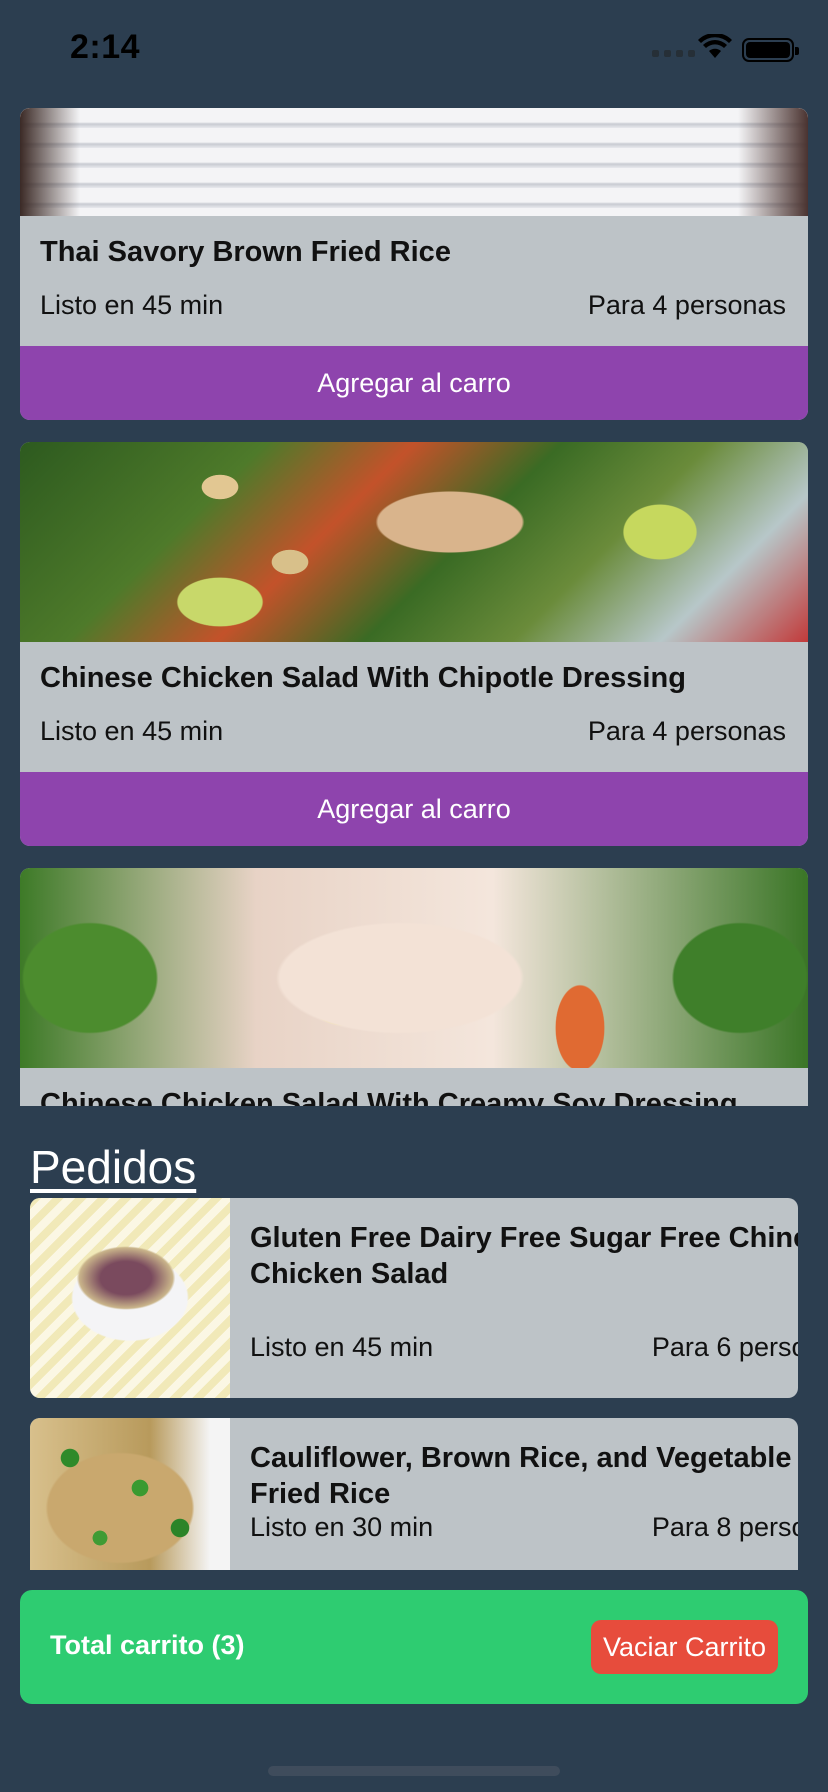 The height and width of the screenshot is (1792, 828). I want to click on order-meta: Listo en 30 min Para 8 personas, so click(524, 1527).